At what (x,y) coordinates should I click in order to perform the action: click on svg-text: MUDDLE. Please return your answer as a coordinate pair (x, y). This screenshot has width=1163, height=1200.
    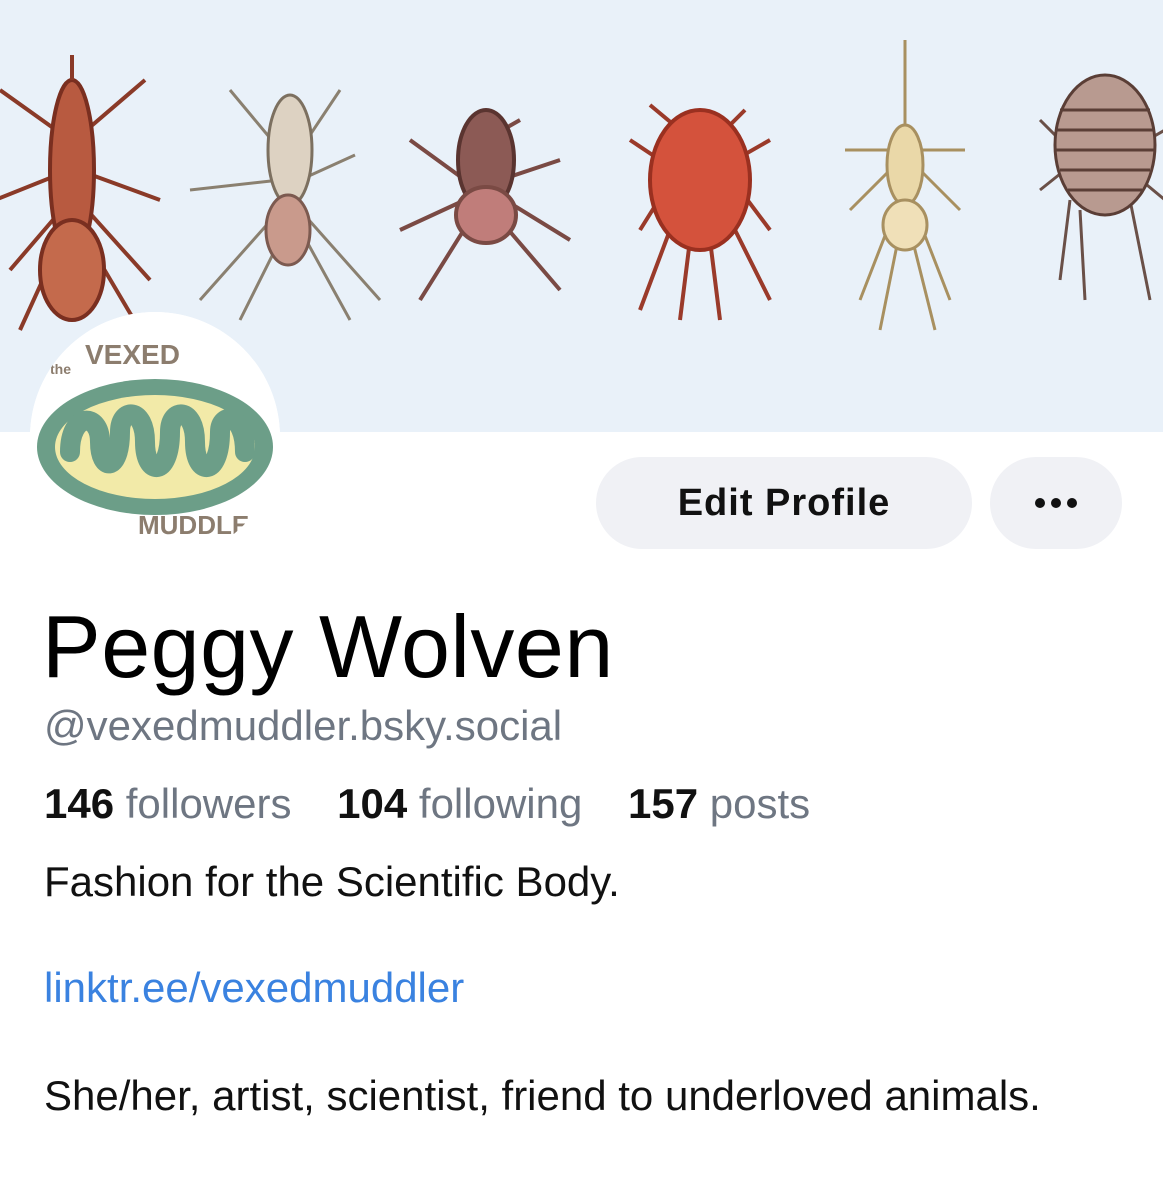
    Looking at the image, I should click on (193, 525).